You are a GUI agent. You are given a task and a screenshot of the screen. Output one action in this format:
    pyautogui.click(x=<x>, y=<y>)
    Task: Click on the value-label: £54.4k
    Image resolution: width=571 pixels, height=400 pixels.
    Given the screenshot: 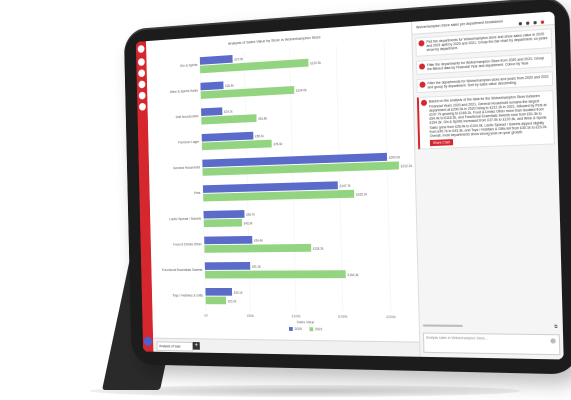 What is the action you would take?
    pyautogui.click(x=258, y=241)
    